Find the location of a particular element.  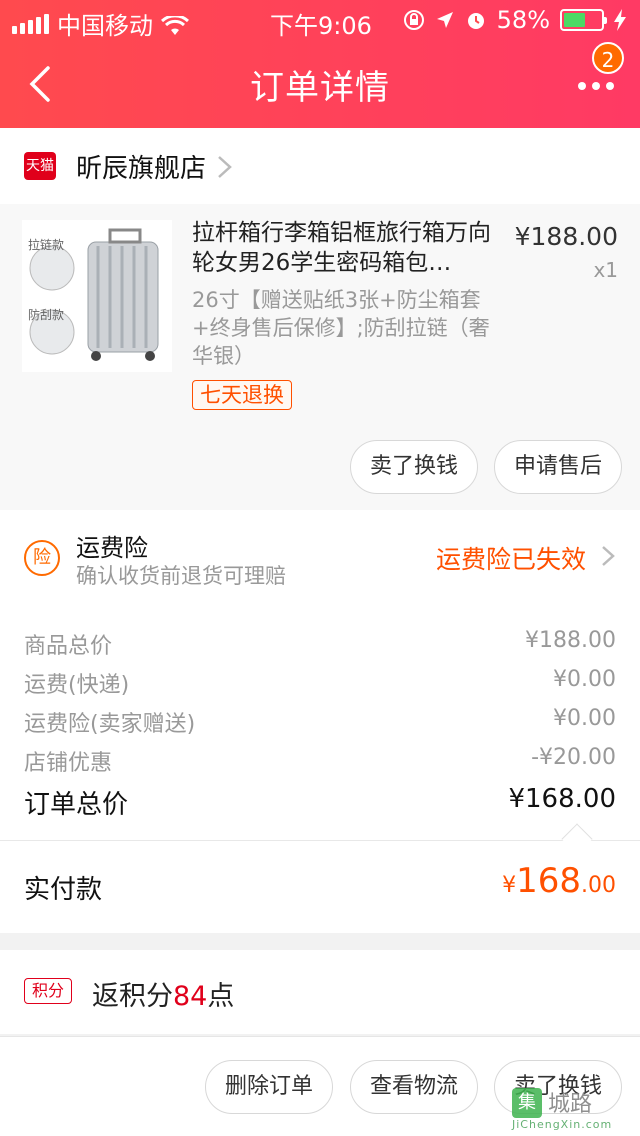

view-logistics-button: 查看物流 is located at coordinates (414, 1087).